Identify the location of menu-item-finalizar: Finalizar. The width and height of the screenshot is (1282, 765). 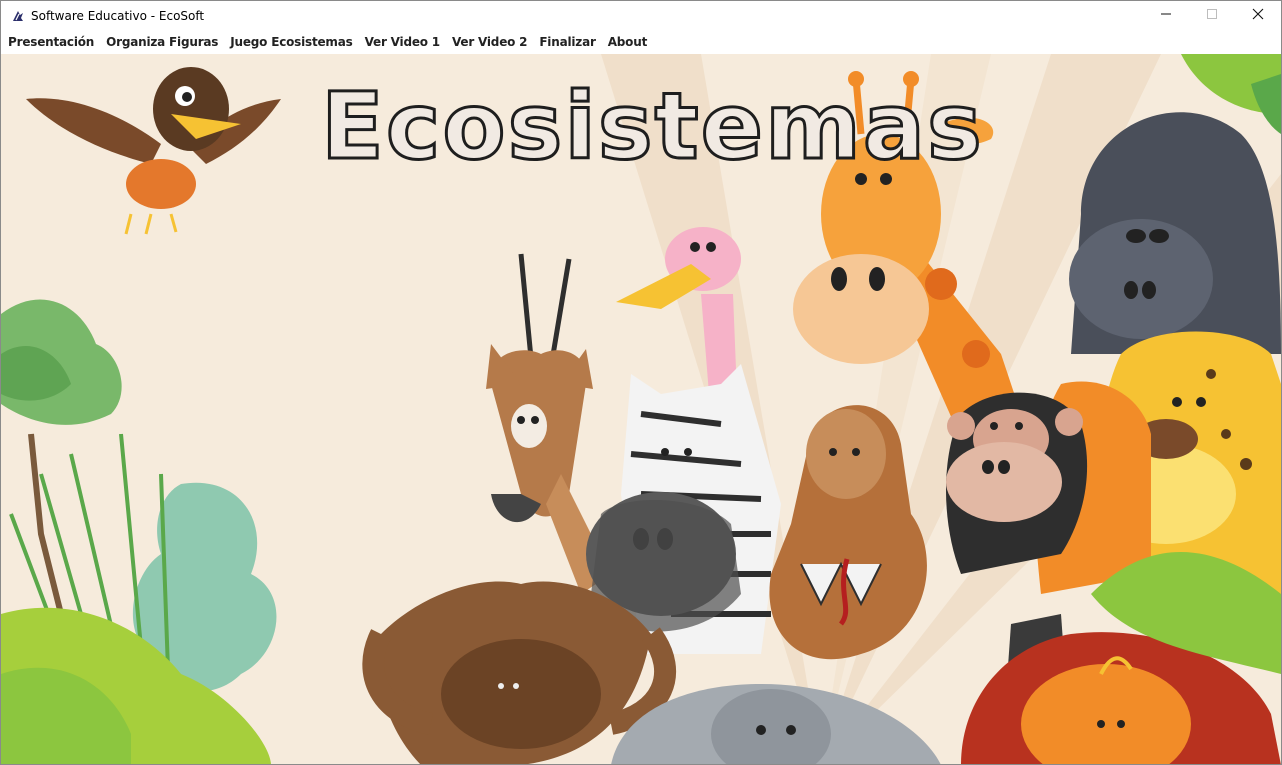
(567, 42).